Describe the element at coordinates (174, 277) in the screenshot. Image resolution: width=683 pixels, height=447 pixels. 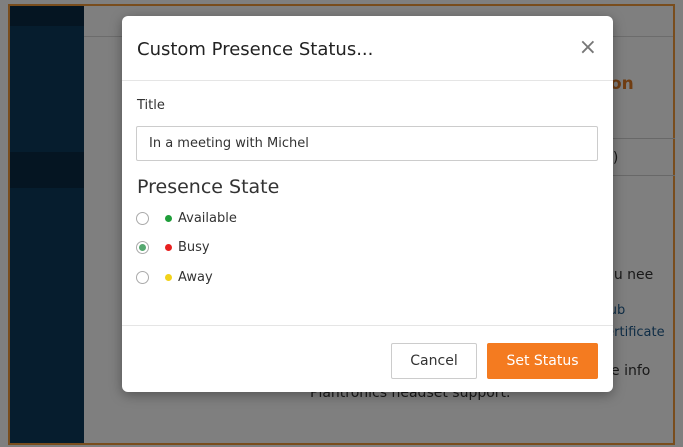
I see `presence-option-away: Away` at that location.